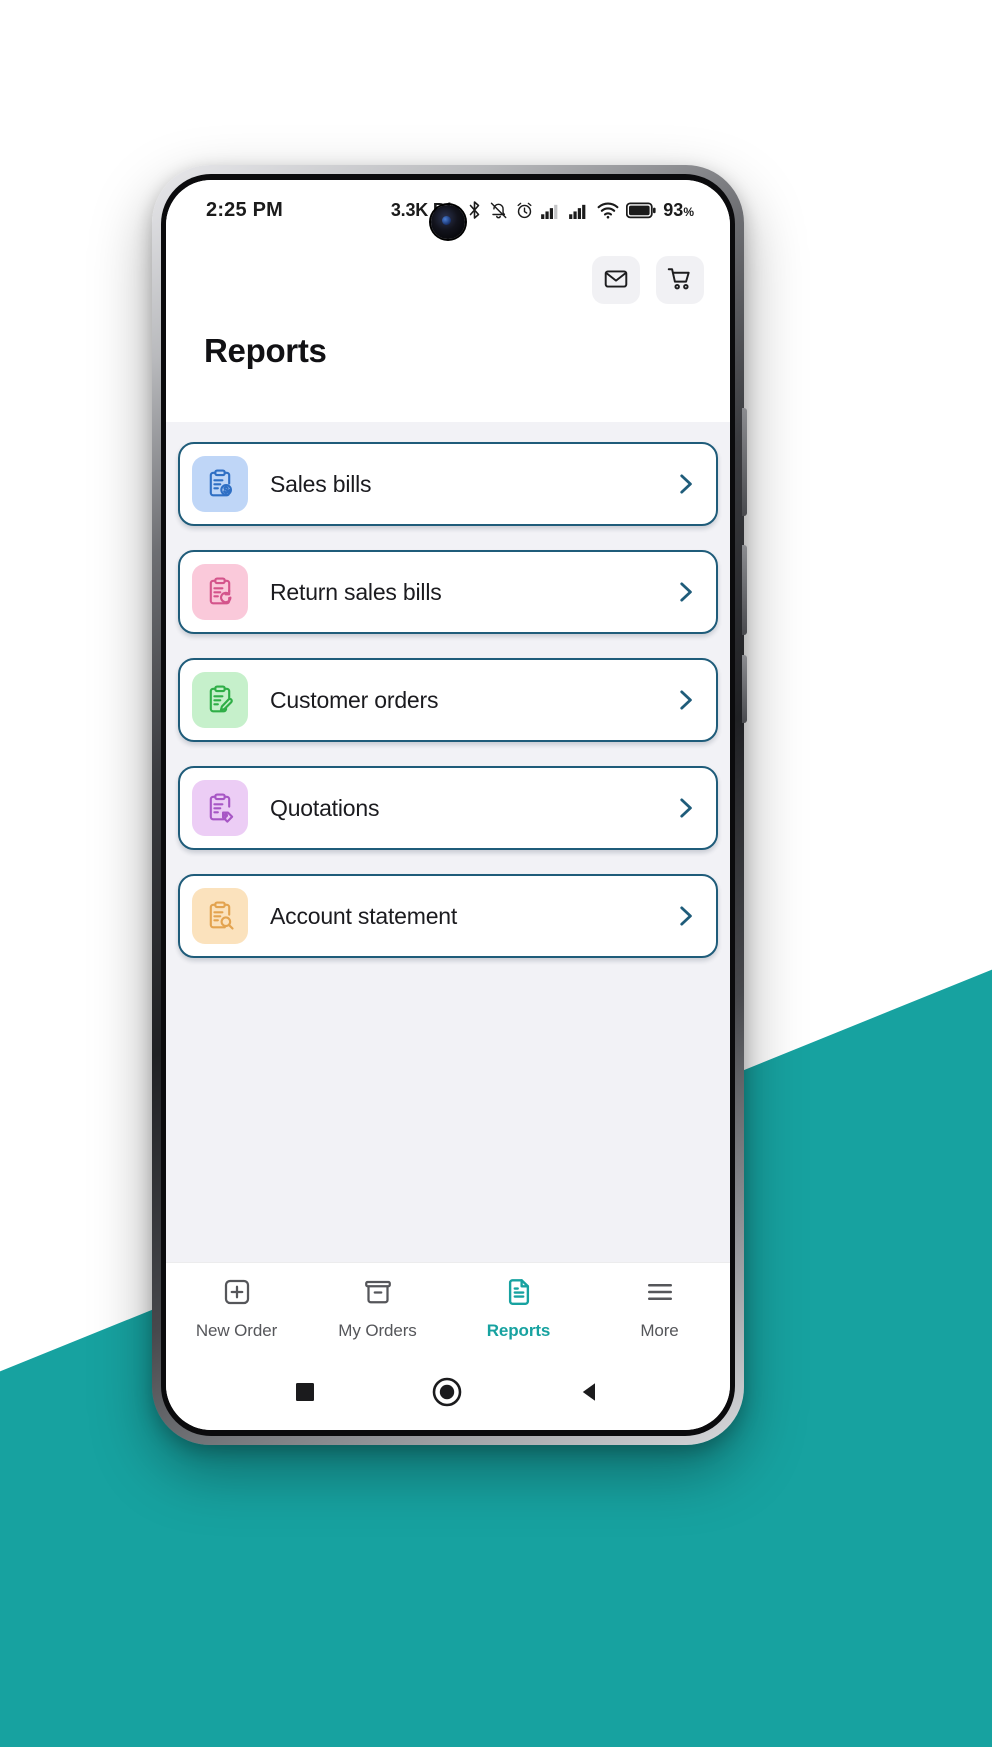  What do you see at coordinates (378, 1294) in the screenshot?
I see `archive-box-icon` at bounding box center [378, 1294].